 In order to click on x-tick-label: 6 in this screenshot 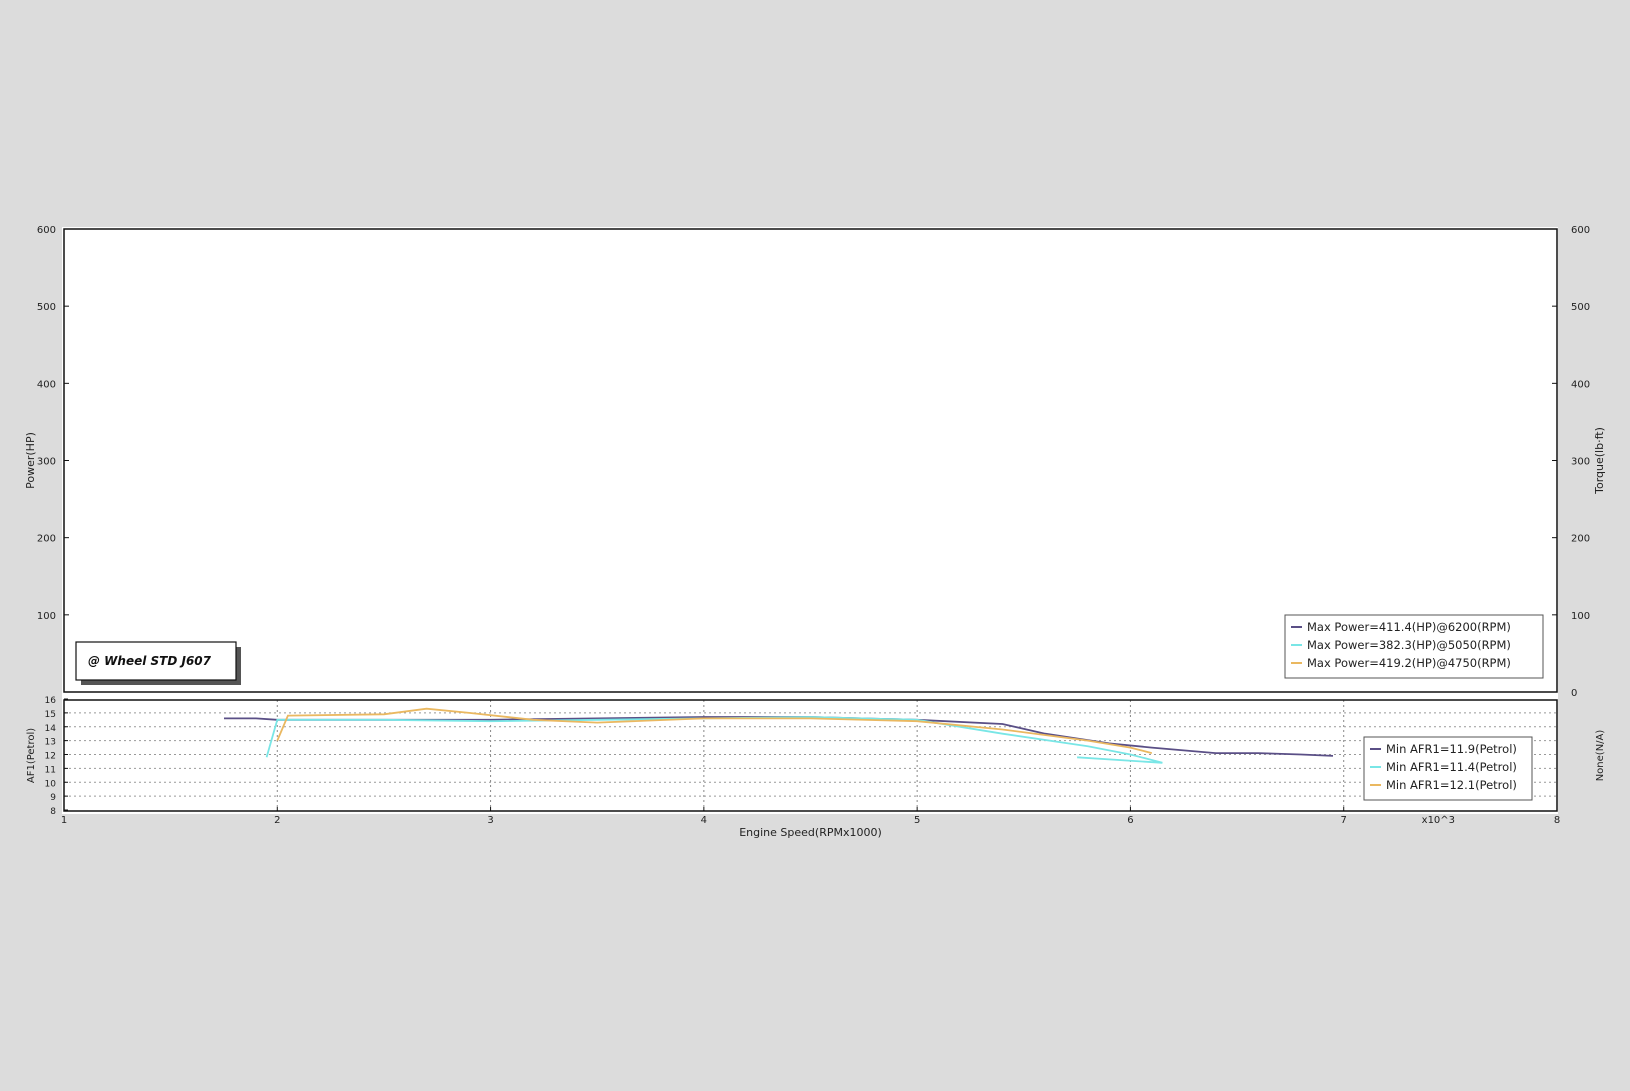, I will do `click(1130, 820)`.